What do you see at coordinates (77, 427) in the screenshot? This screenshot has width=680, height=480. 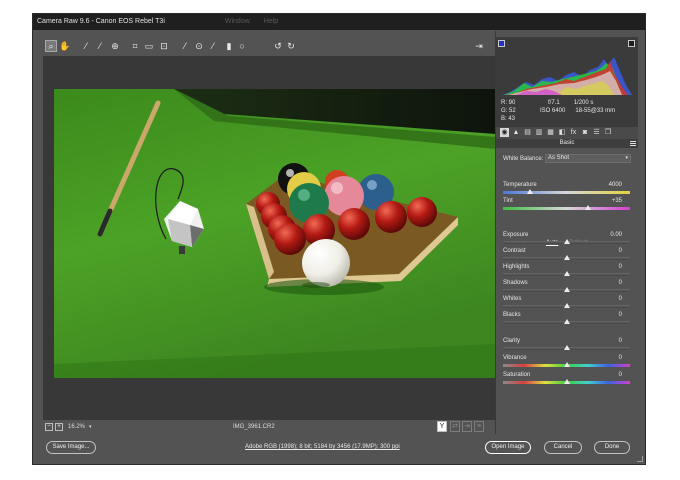 I see `zoom-level: 16.2%` at bounding box center [77, 427].